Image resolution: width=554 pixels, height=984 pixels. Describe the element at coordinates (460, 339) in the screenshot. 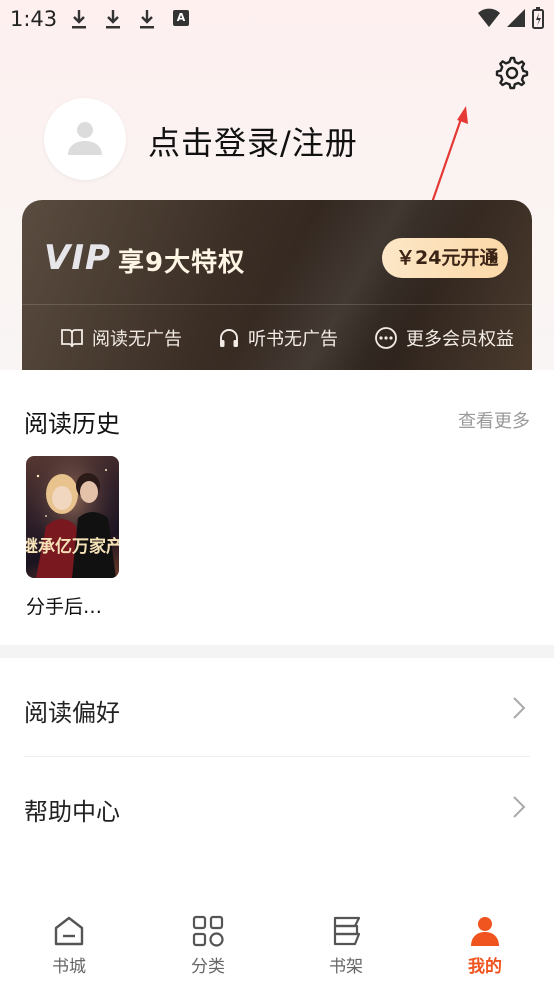

I see `vip-benefit-label: 更多会员权益` at that location.